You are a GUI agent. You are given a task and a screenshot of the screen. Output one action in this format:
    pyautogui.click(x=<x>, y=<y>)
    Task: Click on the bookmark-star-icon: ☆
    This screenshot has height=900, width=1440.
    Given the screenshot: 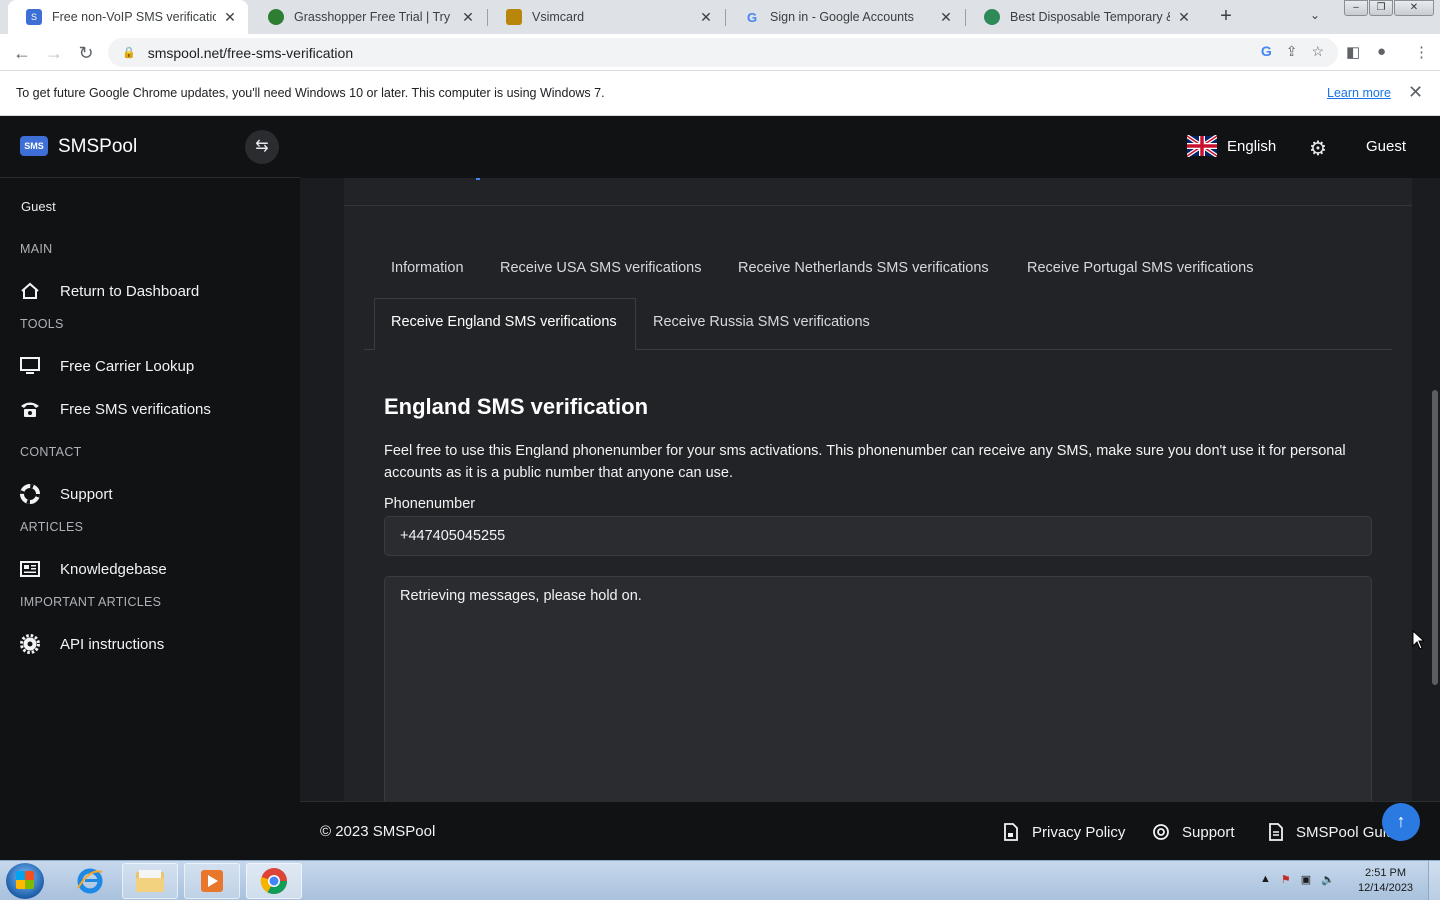 What is the action you would take?
    pyautogui.click(x=1317, y=51)
    